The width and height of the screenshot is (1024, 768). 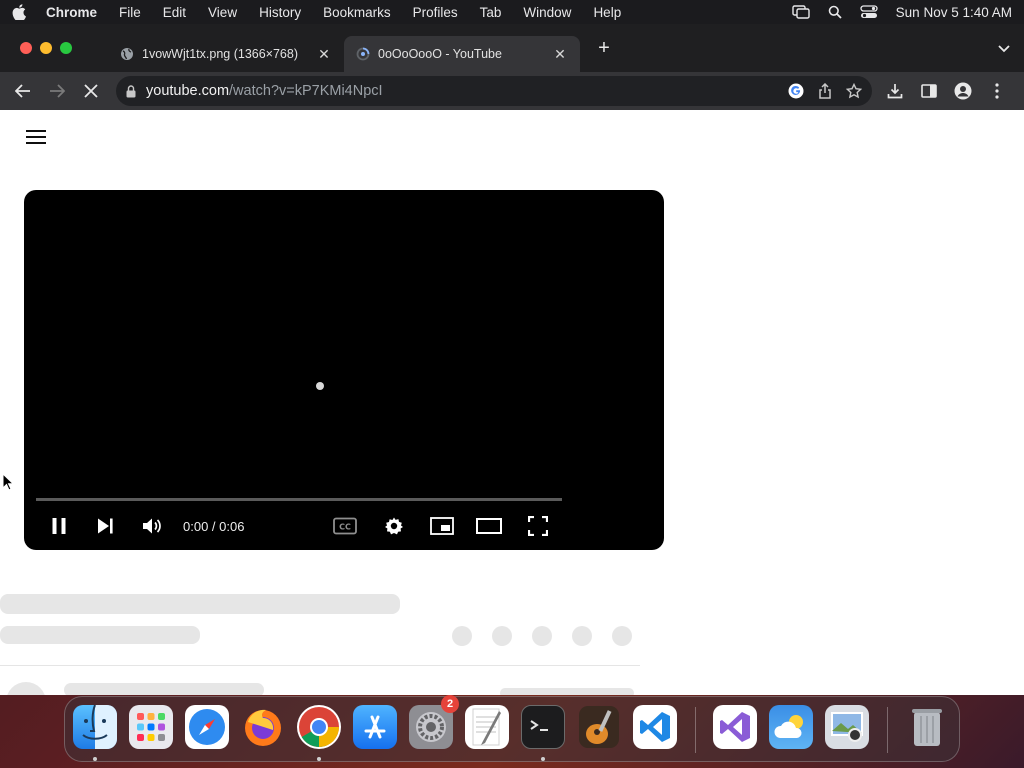 I want to click on omnibox-actions, so click(x=818, y=91).